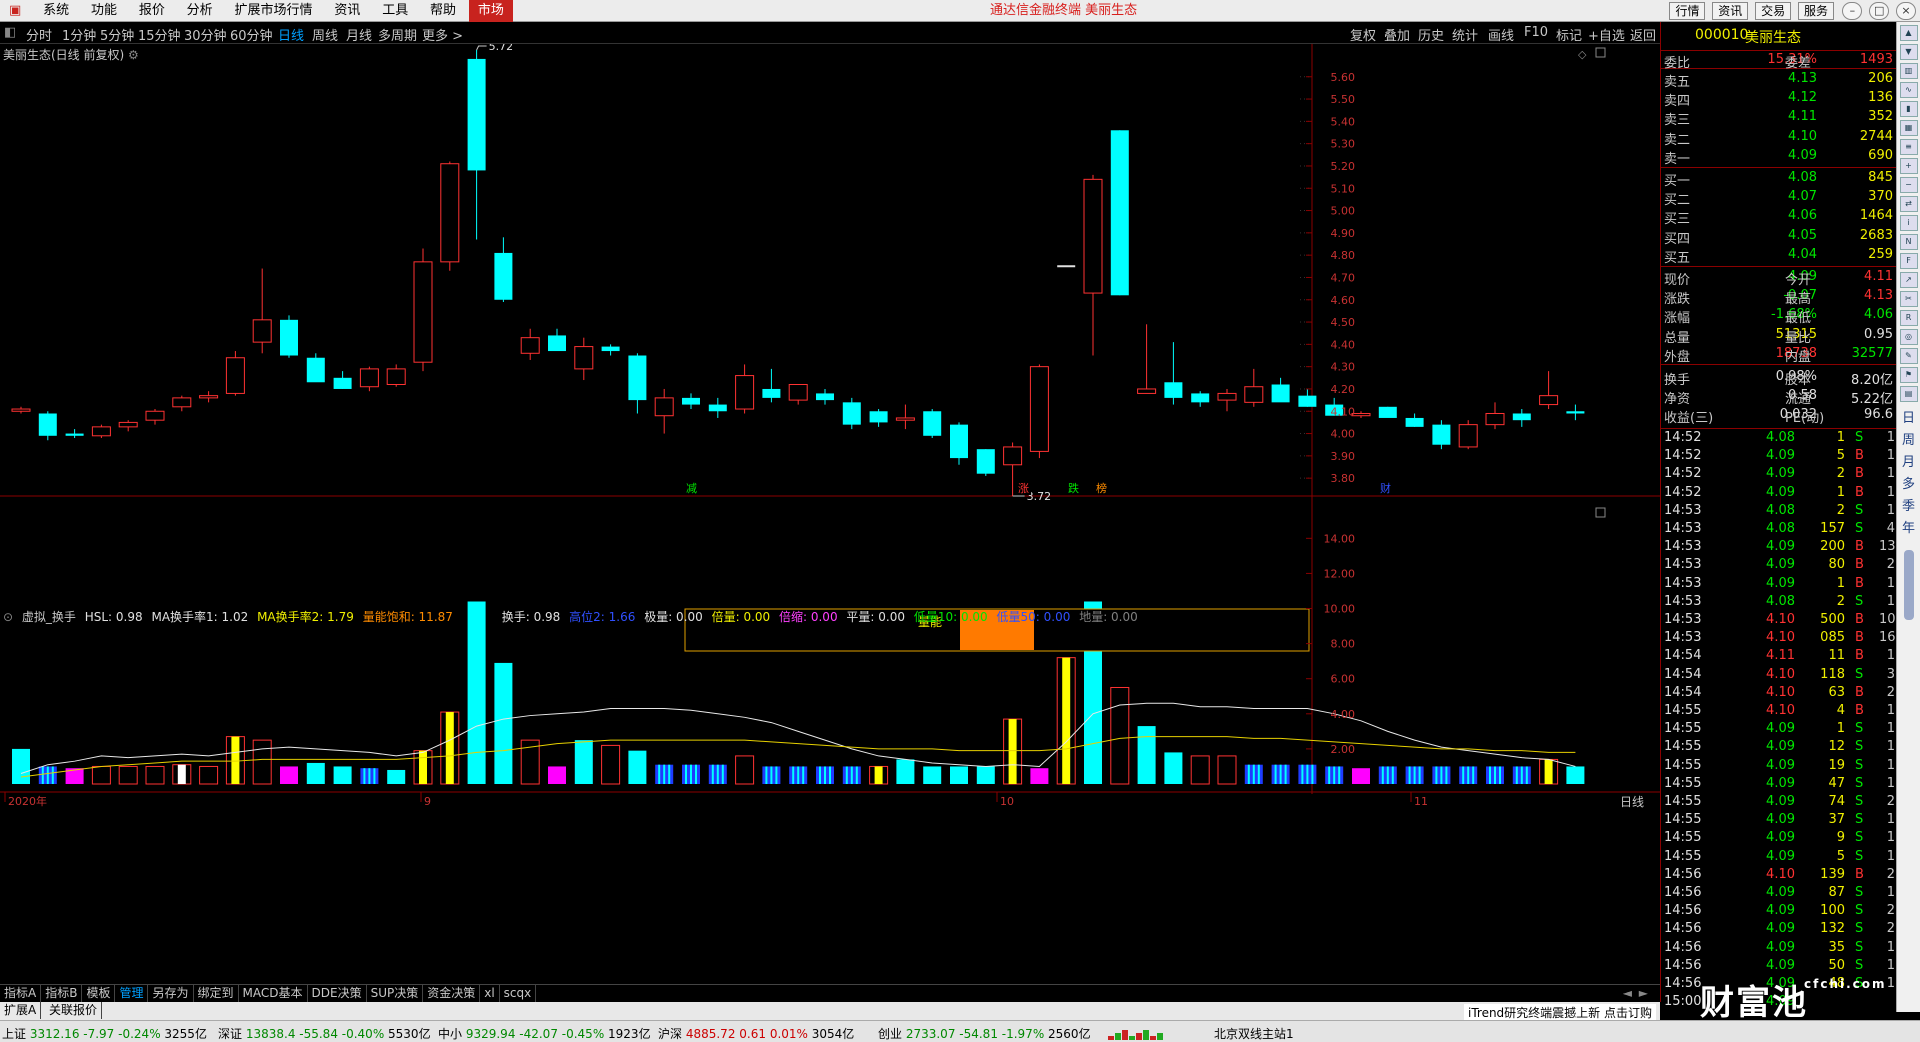 The height and width of the screenshot is (1042, 1920). What do you see at coordinates (337, 993) in the screenshot?
I see `tab-indicator-7: DDE决策` at bounding box center [337, 993].